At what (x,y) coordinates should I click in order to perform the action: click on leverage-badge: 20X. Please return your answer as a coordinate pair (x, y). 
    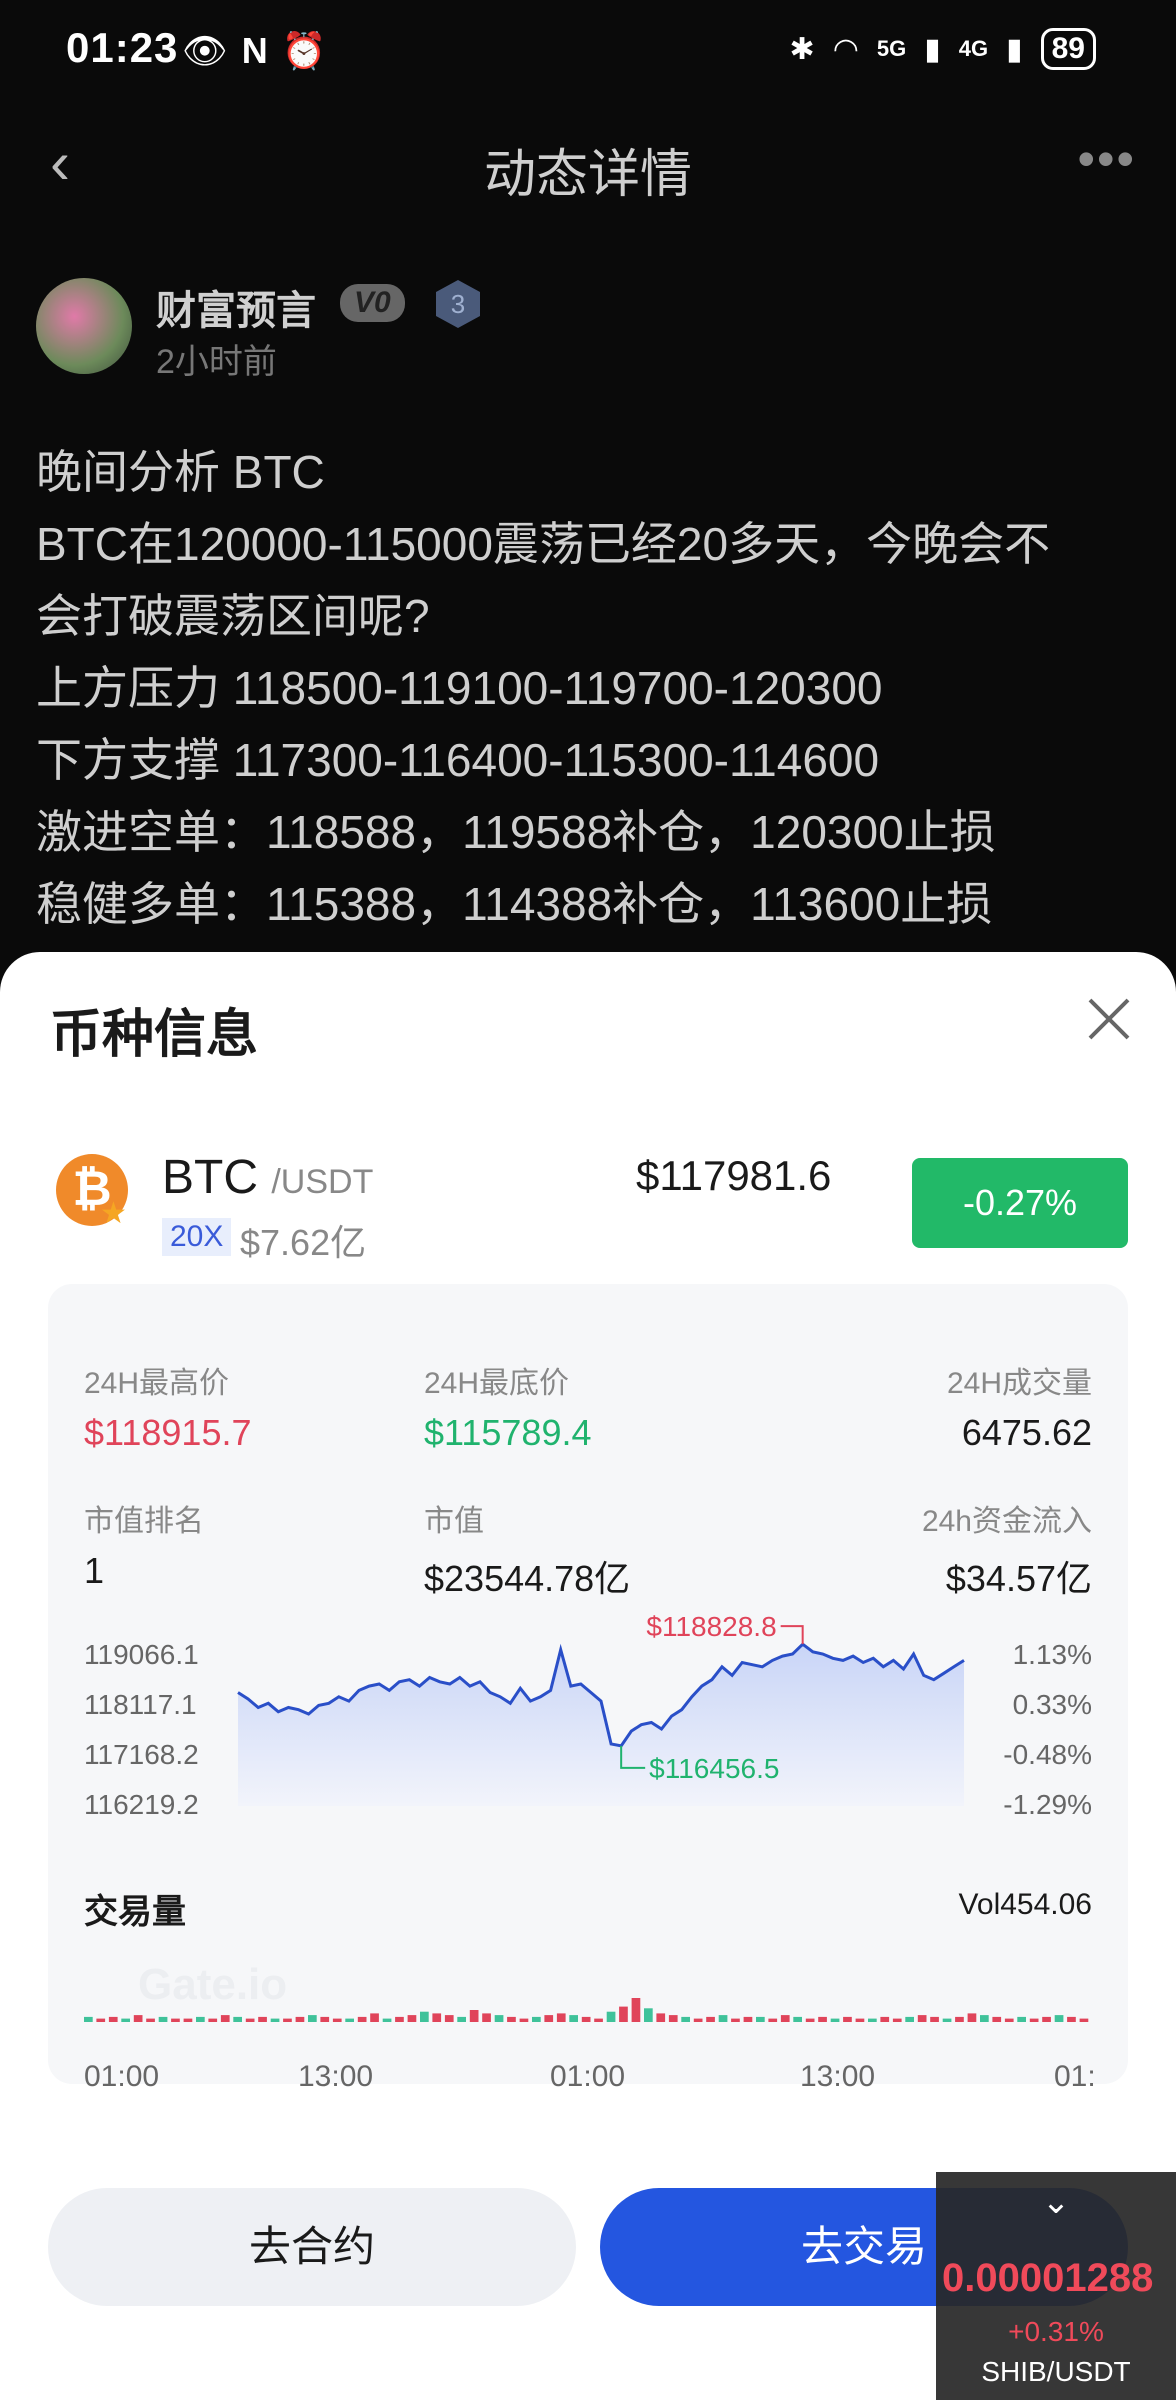
    Looking at the image, I should click on (197, 1237).